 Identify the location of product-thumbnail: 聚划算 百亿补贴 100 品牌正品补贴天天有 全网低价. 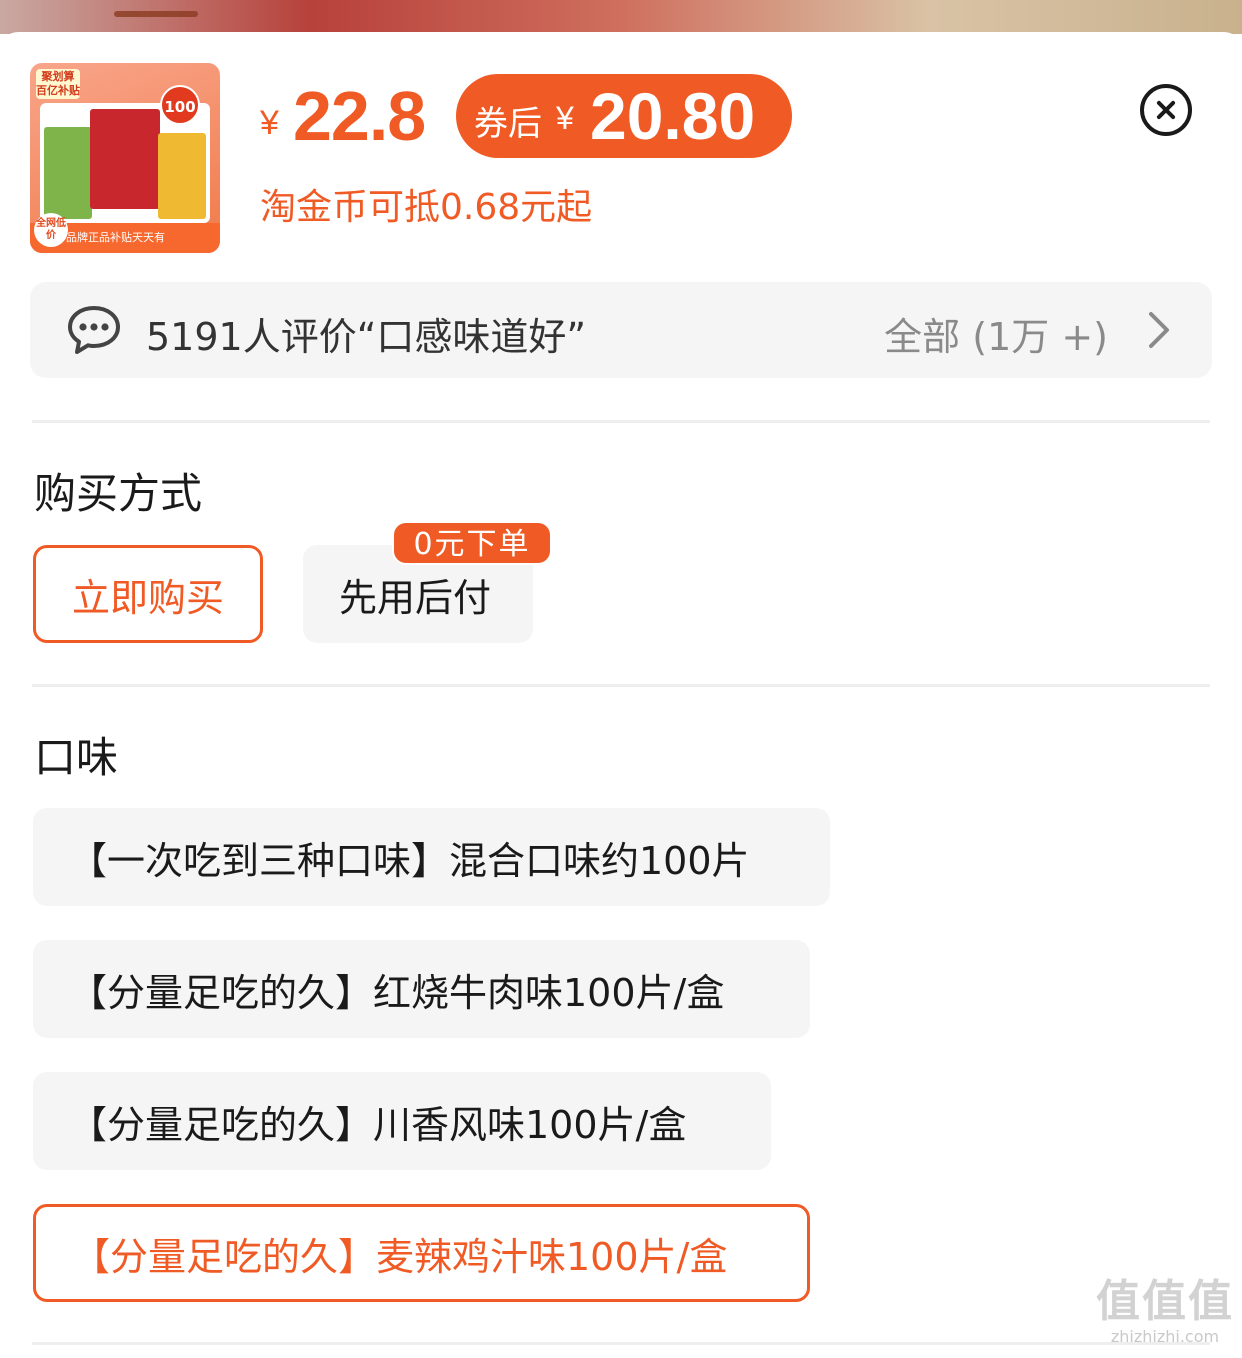
(125, 158).